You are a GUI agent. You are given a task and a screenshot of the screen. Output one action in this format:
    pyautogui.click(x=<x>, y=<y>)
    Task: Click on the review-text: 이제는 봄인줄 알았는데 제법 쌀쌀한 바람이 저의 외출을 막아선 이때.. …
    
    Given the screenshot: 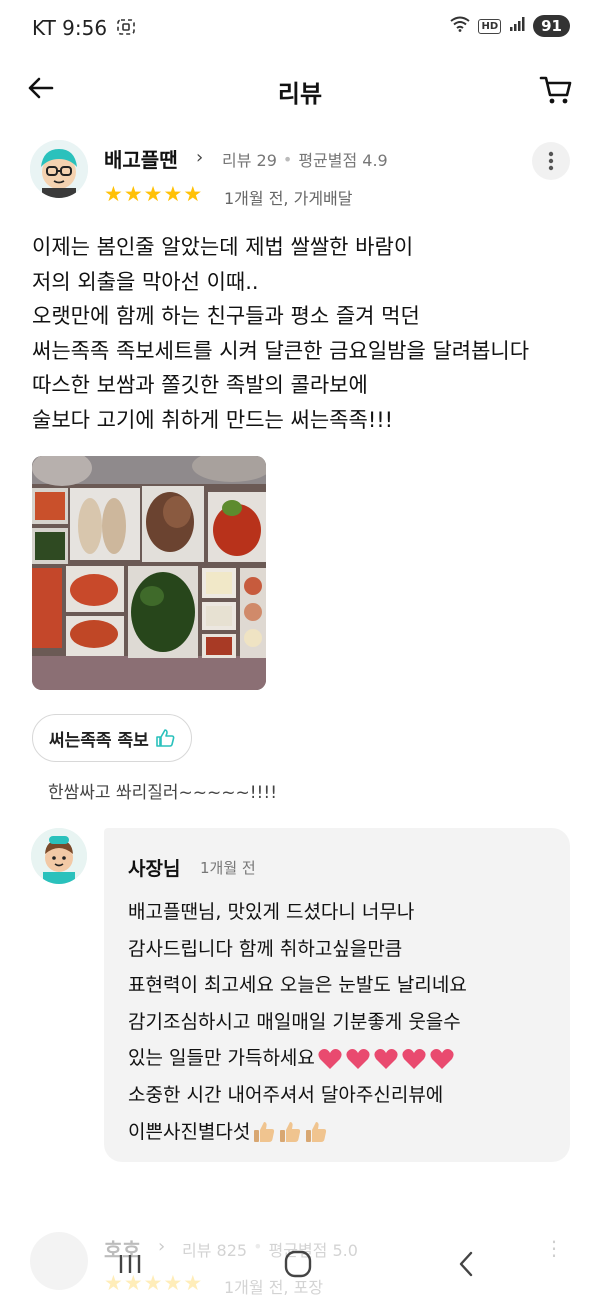 What is the action you would take?
    pyautogui.click(x=302, y=333)
    